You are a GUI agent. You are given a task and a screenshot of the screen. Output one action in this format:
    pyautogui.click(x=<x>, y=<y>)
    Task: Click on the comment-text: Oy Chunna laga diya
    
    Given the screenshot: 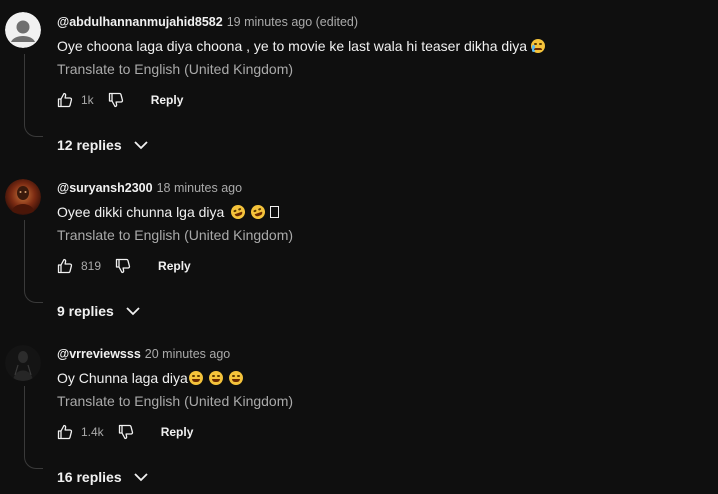 What is the action you would take?
    pyautogui.click(x=150, y=378)
    